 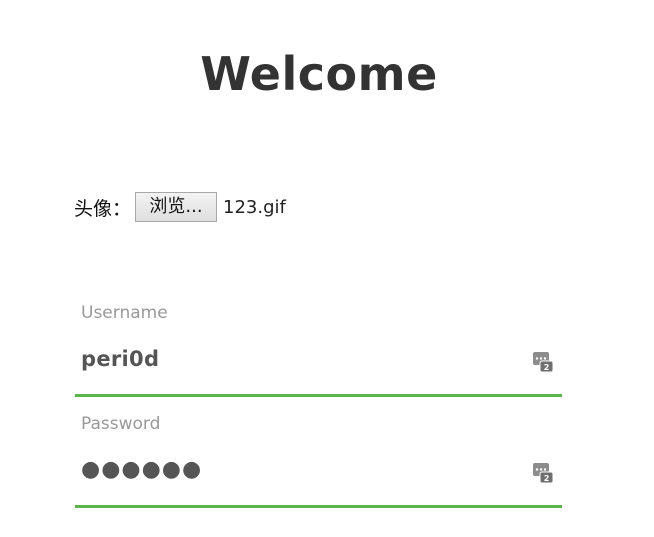 I want to click on selected-file-name: 123.gif, so click(x=254, y=207).